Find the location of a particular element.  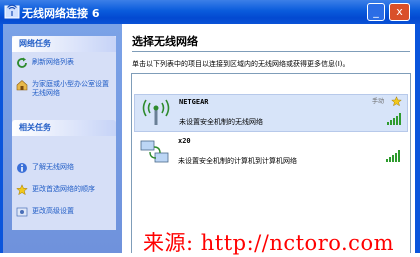

network-item-x20: x20 未设置安全机制的计算机到计算机网络 is located at coordinates (271, 152).